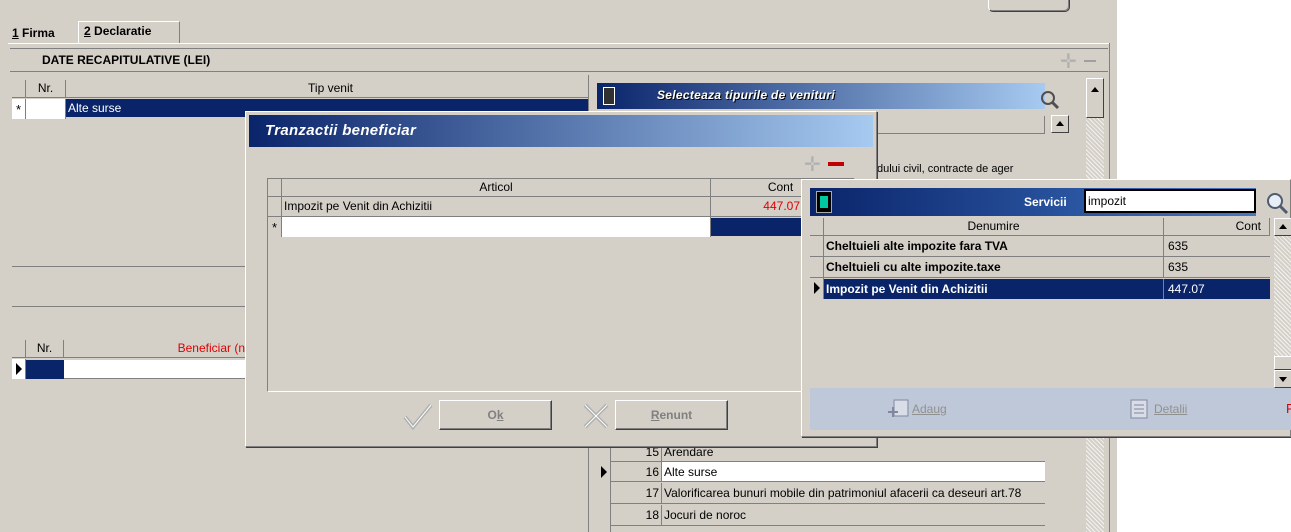  I want to click on tipuri-row-18-nr: 18, so click(636, 515).